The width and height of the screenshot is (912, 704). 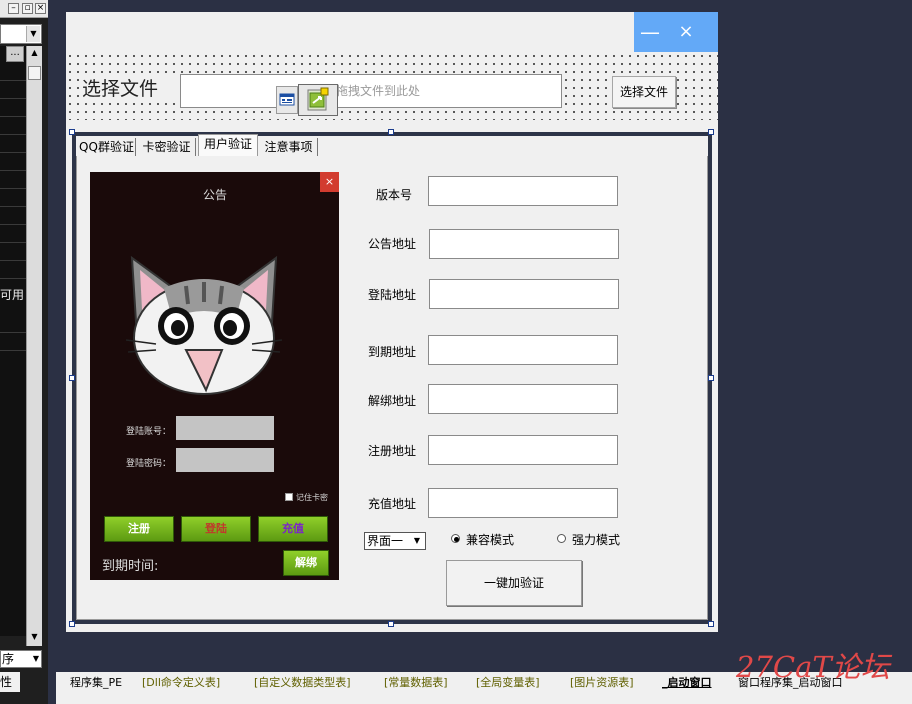 I want to click on tab-notes: 注意事项, so click(x=289, y=147).